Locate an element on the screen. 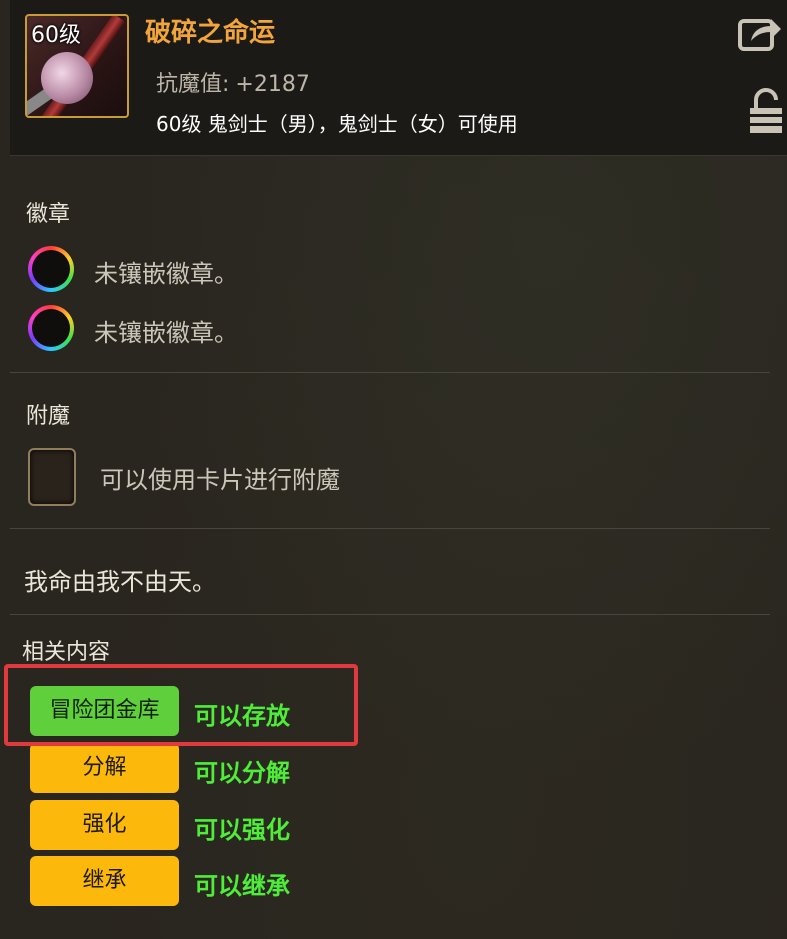 The image size is (787, 939). enhance-button: 强化 is located at coordinates (104, 825).